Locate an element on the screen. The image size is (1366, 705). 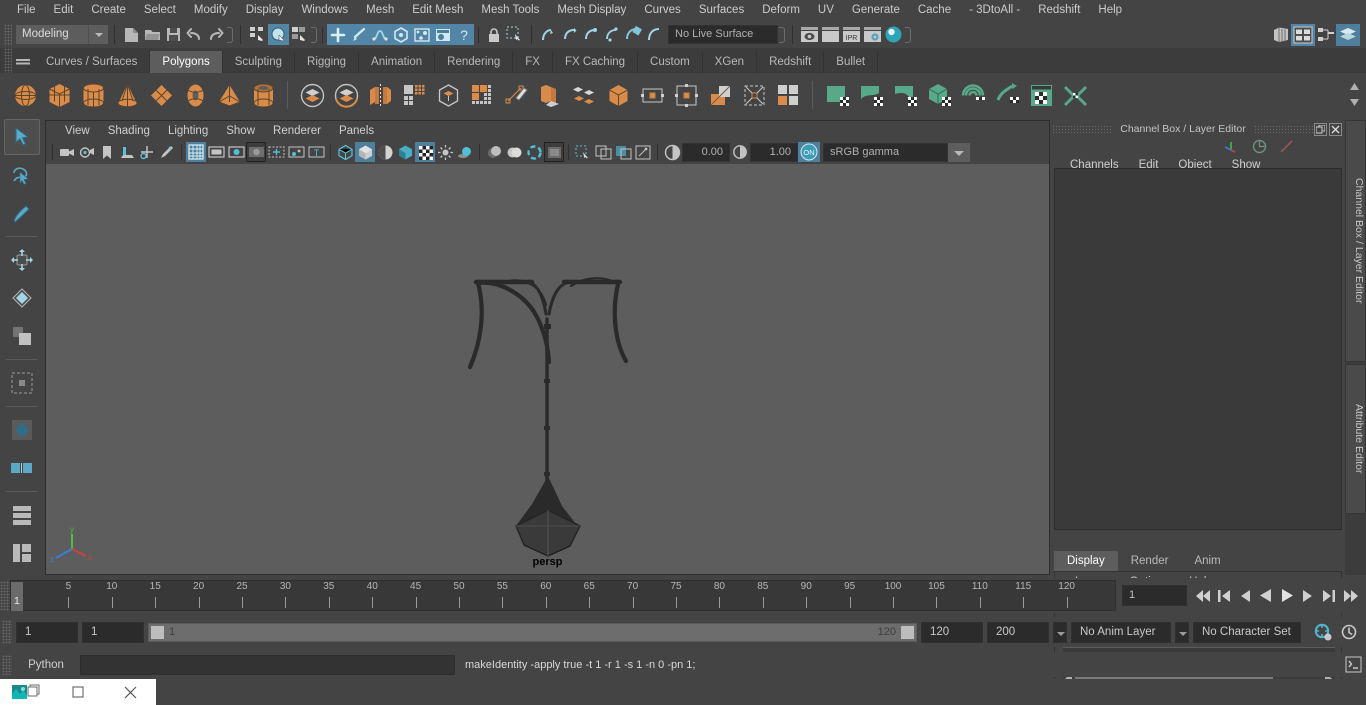
select-tool-icon is located at coordinates (514, 34).